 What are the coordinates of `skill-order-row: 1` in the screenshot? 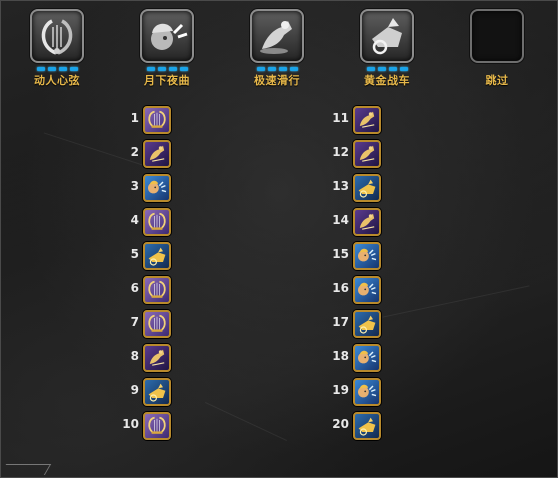 It's located at (143, 122).